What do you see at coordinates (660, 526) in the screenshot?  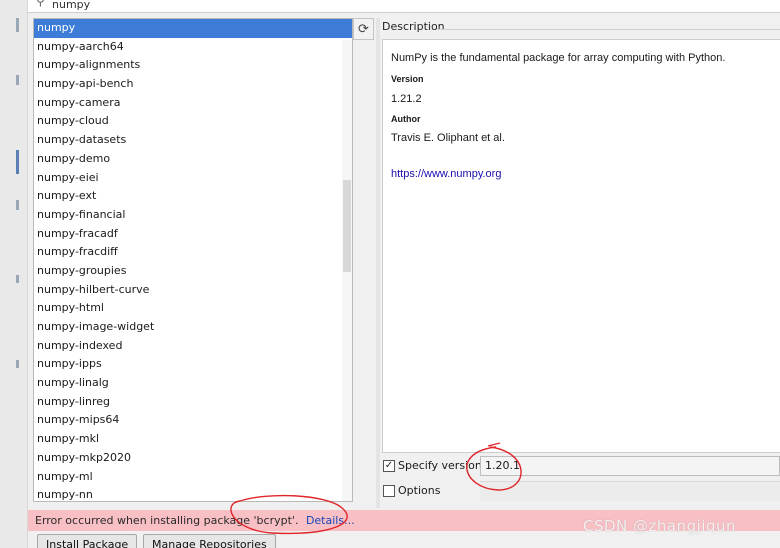 I see `watermark: CSDN @zhangjiqun` at bounding box center [660, 526].